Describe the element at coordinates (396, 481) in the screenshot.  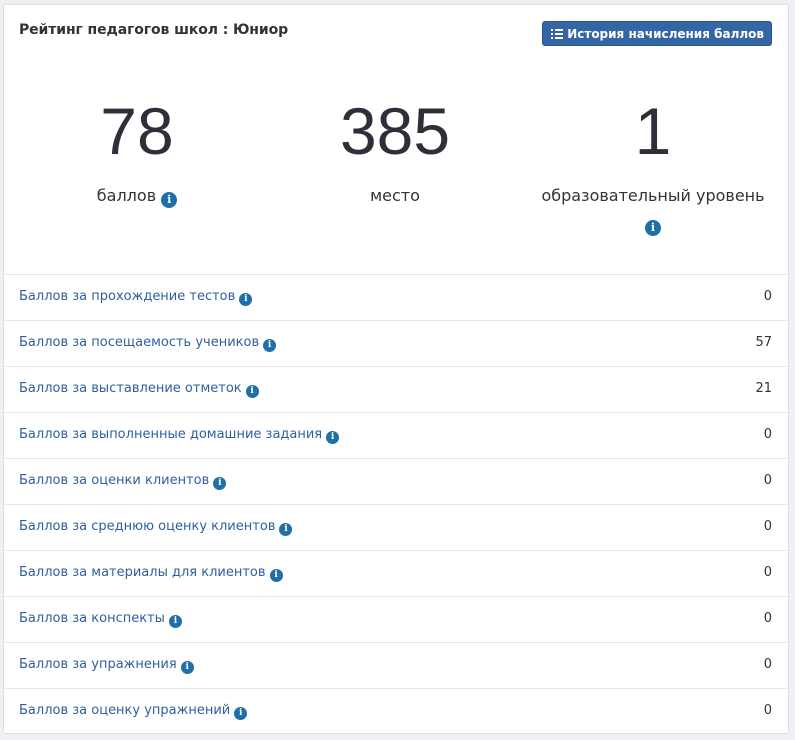
I see `list-item: Баллов за оценки клиентов i 0` at that location.